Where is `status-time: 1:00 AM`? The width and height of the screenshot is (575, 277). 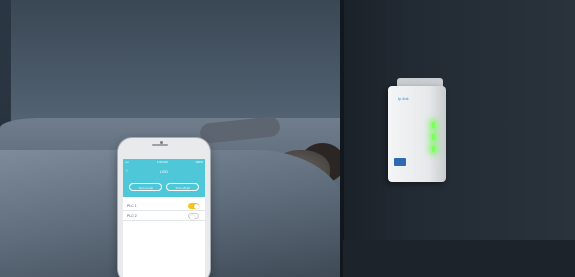
status-time: 1:00 AM is located at coordinates (162, 162).